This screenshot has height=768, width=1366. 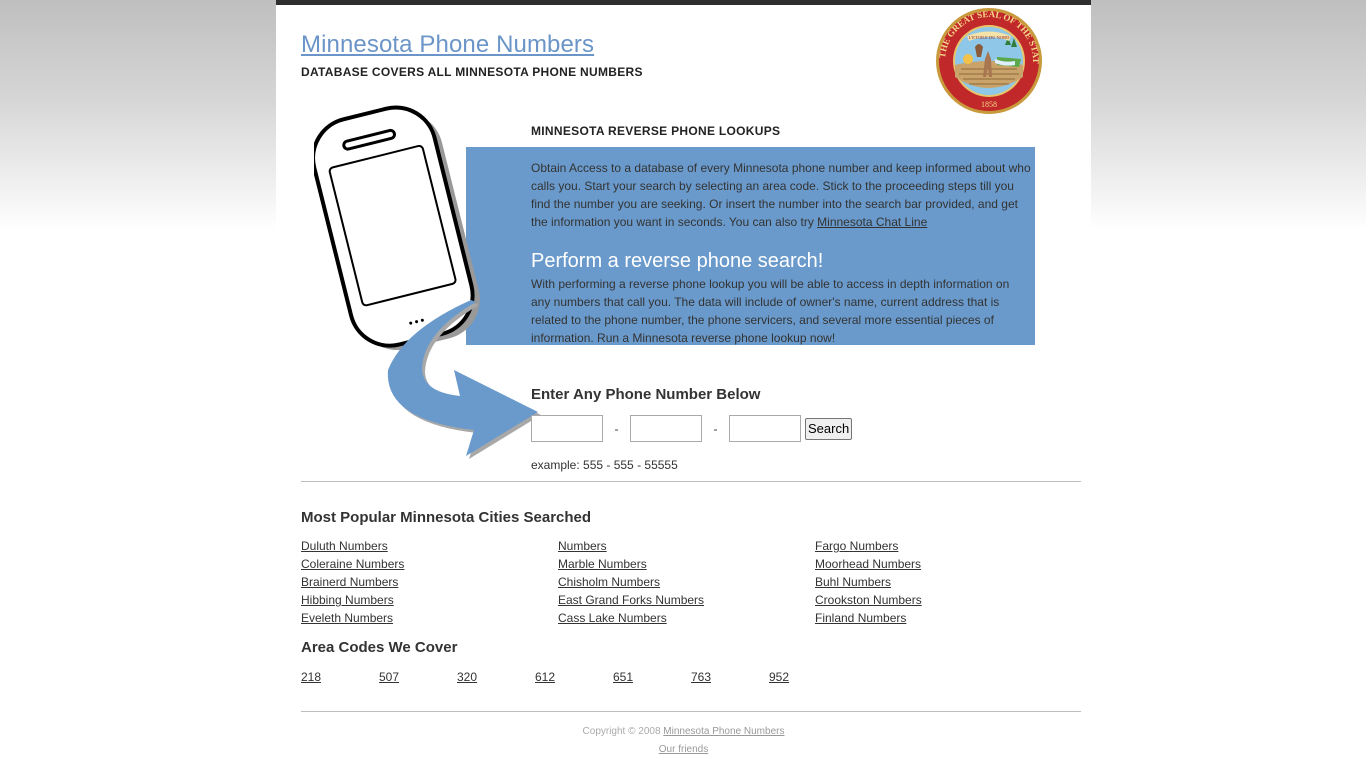 I want to click on city-link: Coleraine Numbers, so click(x=352, y=564).